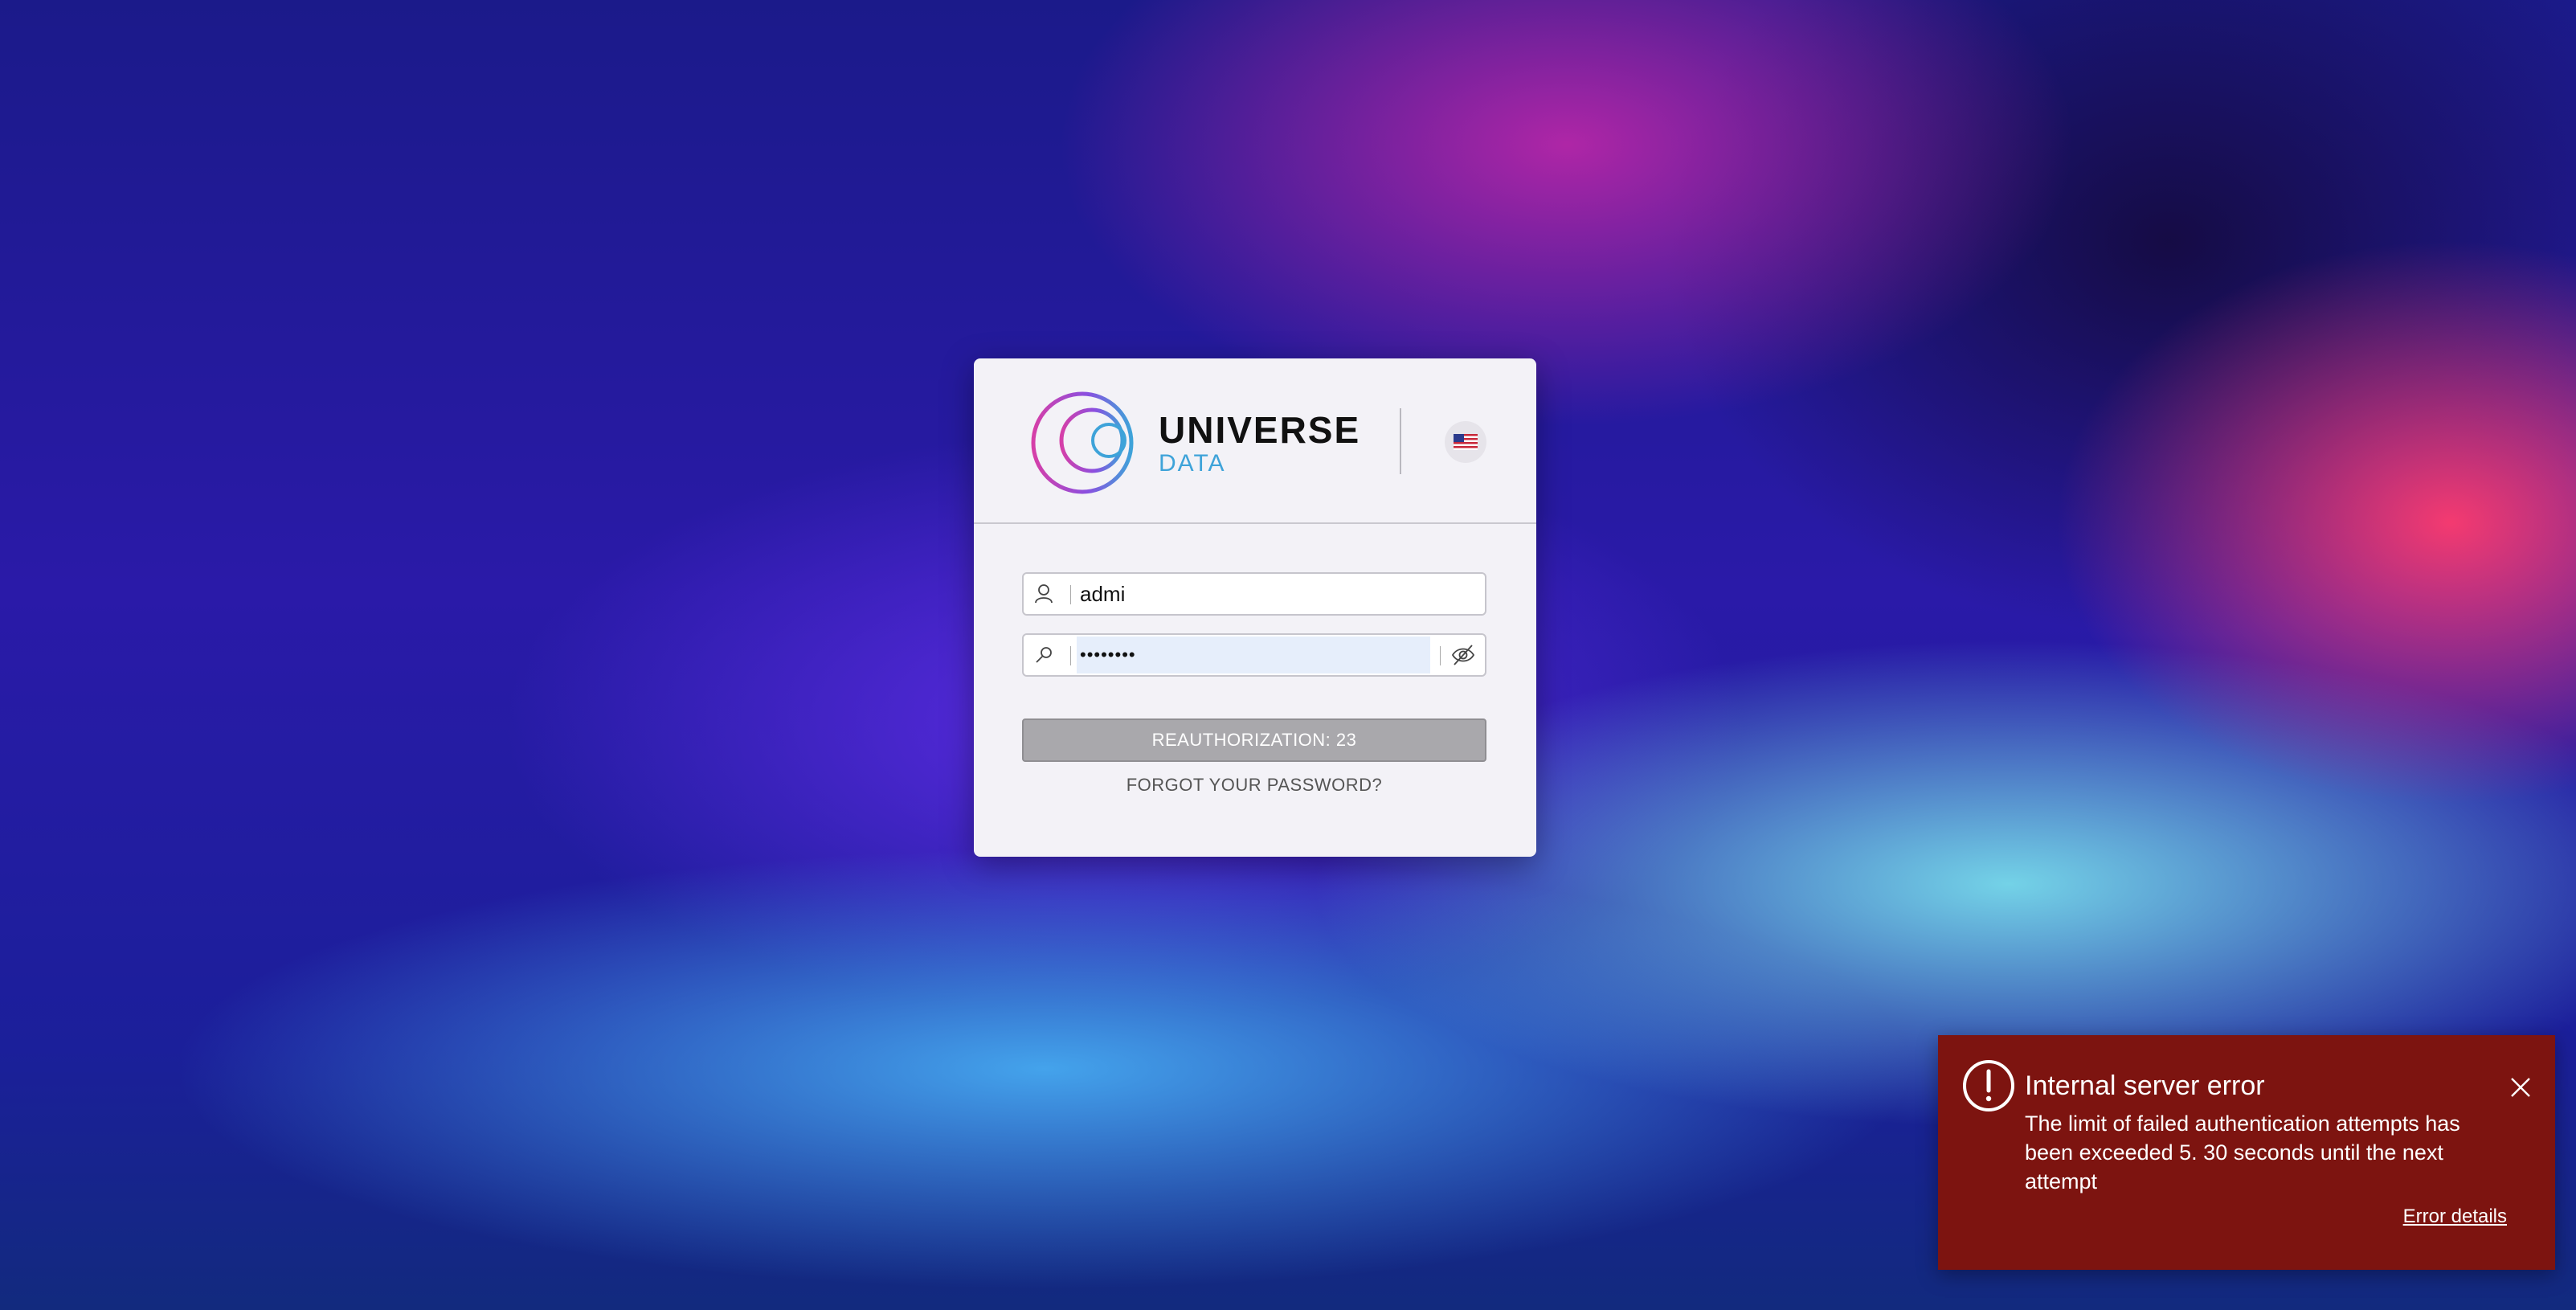 The image size is (2576, 1310). What do you see at coordinates (2145, 1086) in the screenshot?
I see `toast-title: Internal server error` at bounding box center [2145, 1086].